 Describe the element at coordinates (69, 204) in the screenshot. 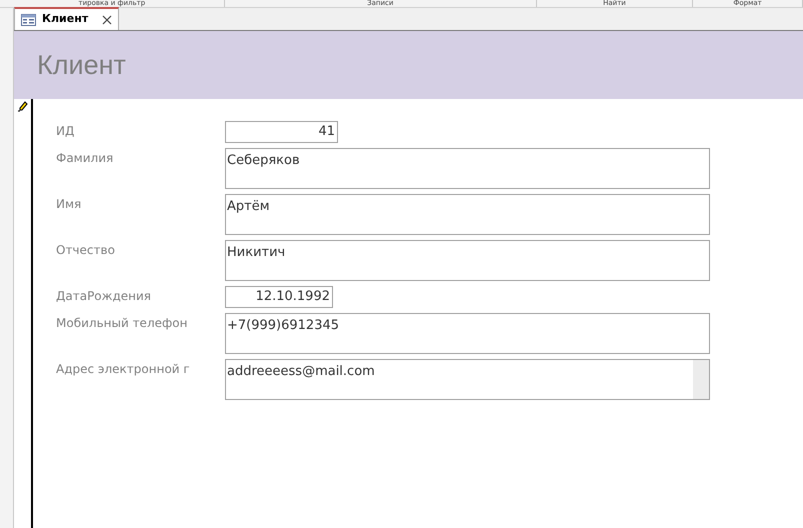

I see `field-label: Имя` at that location.